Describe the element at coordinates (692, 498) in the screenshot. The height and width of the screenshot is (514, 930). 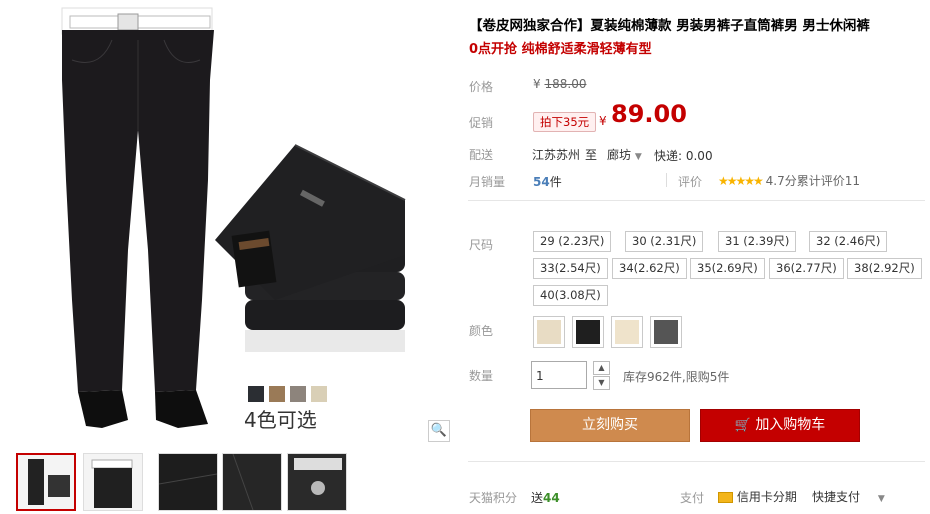
I see `payment-label: 支付` at that location.